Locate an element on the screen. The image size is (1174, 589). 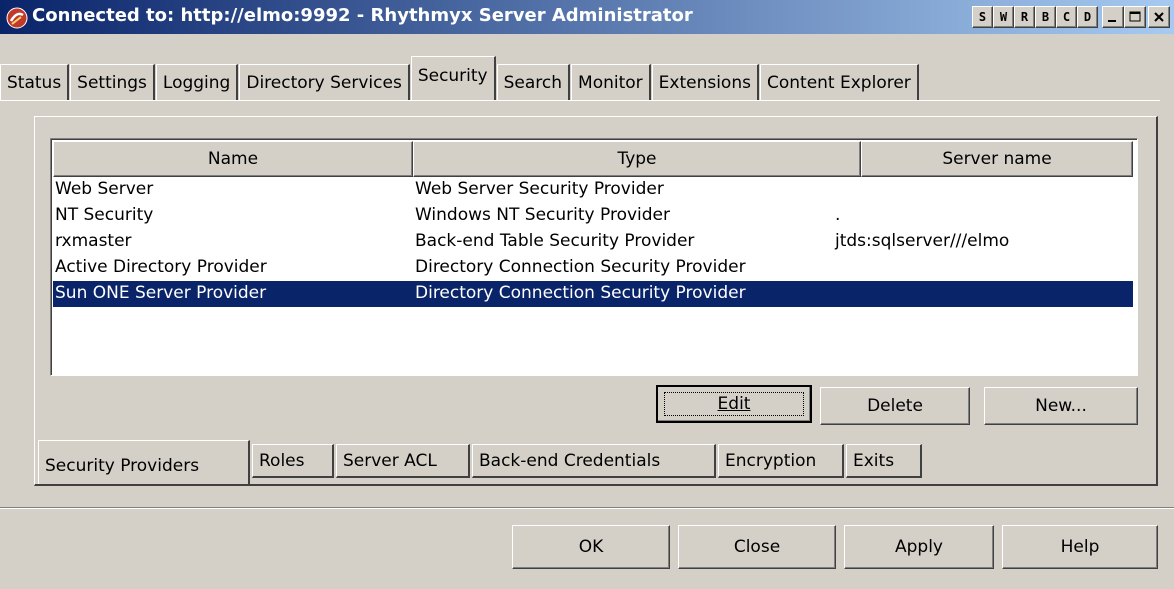
server-r-button: R is located at coordinates (1024, 17).